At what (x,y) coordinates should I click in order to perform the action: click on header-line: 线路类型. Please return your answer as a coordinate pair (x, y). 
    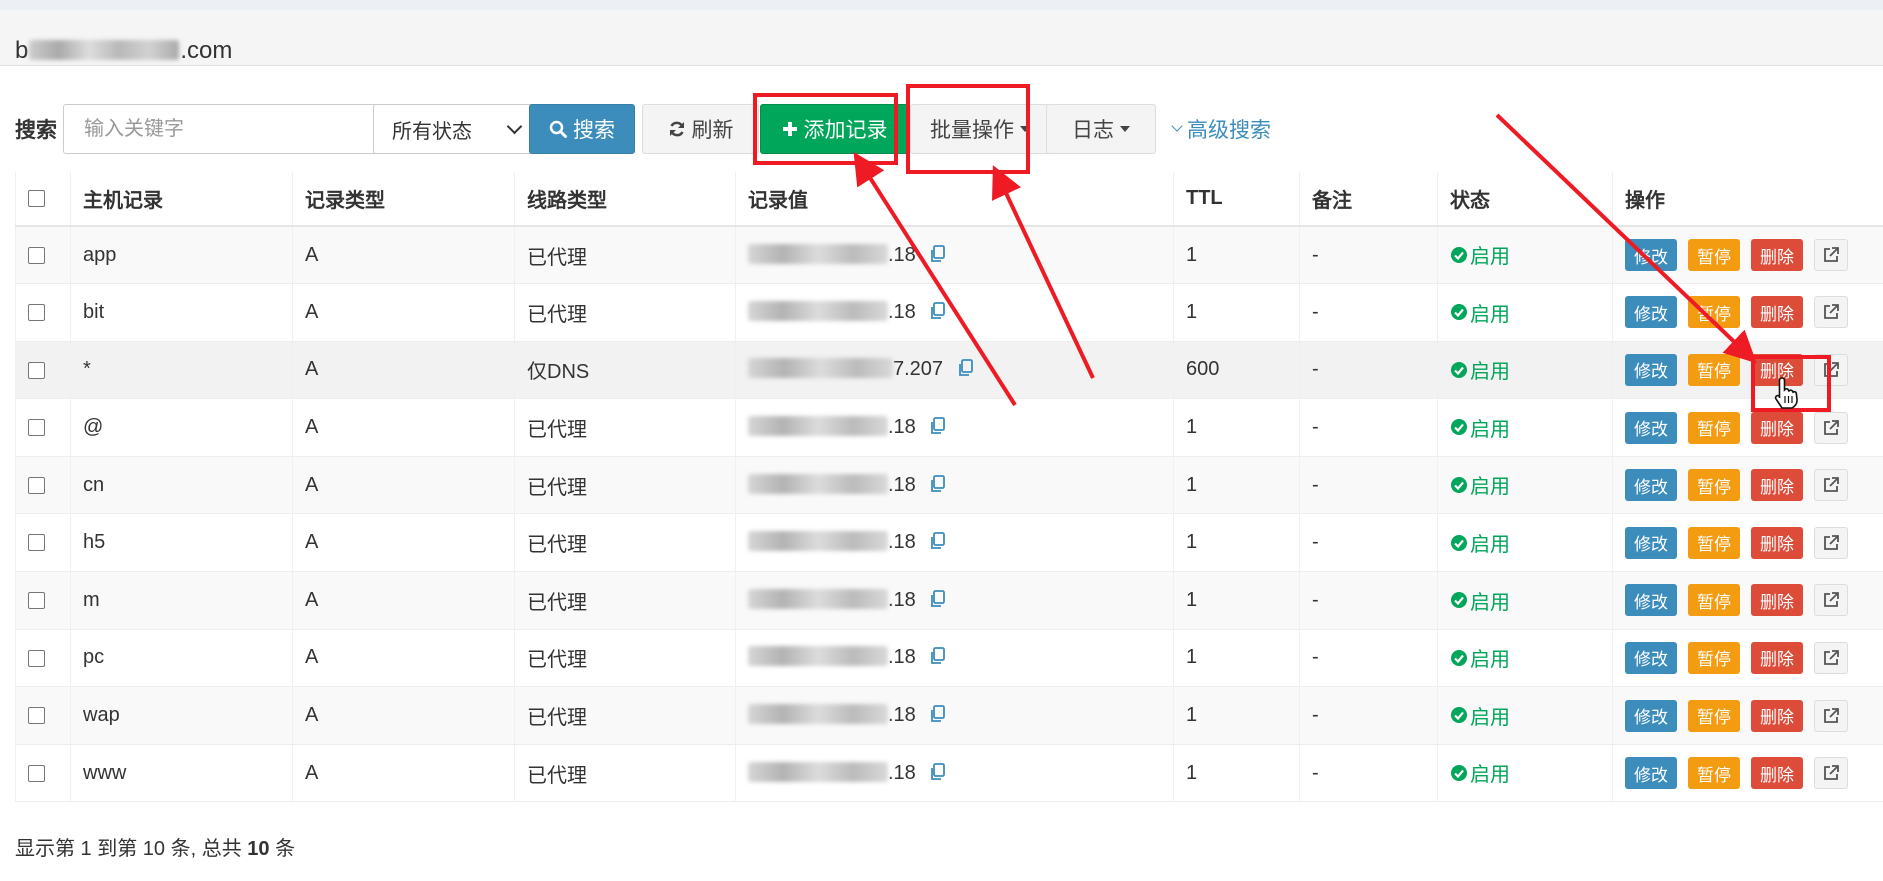
    Looking at the image, I should click on (625, 199).